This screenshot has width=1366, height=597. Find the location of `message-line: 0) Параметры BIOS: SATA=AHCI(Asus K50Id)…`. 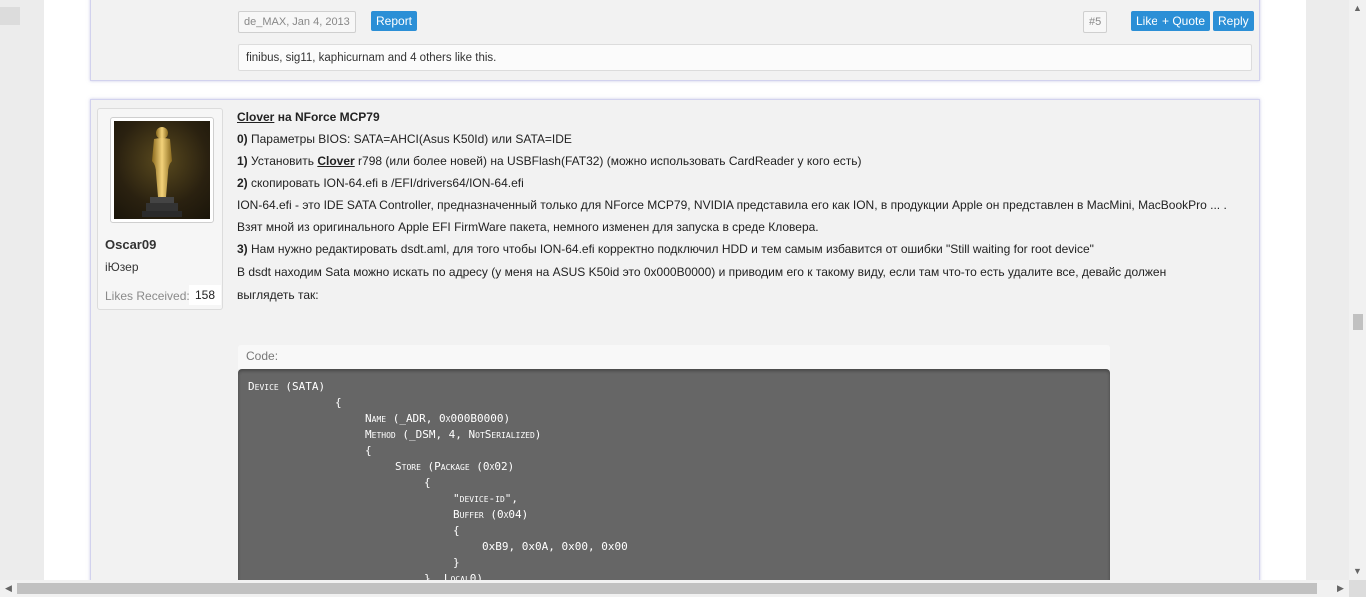

message-line: 0) Параметры BIOS: SATA=AHCI(Asus K50Id)… is located at coordinates (404, 139).